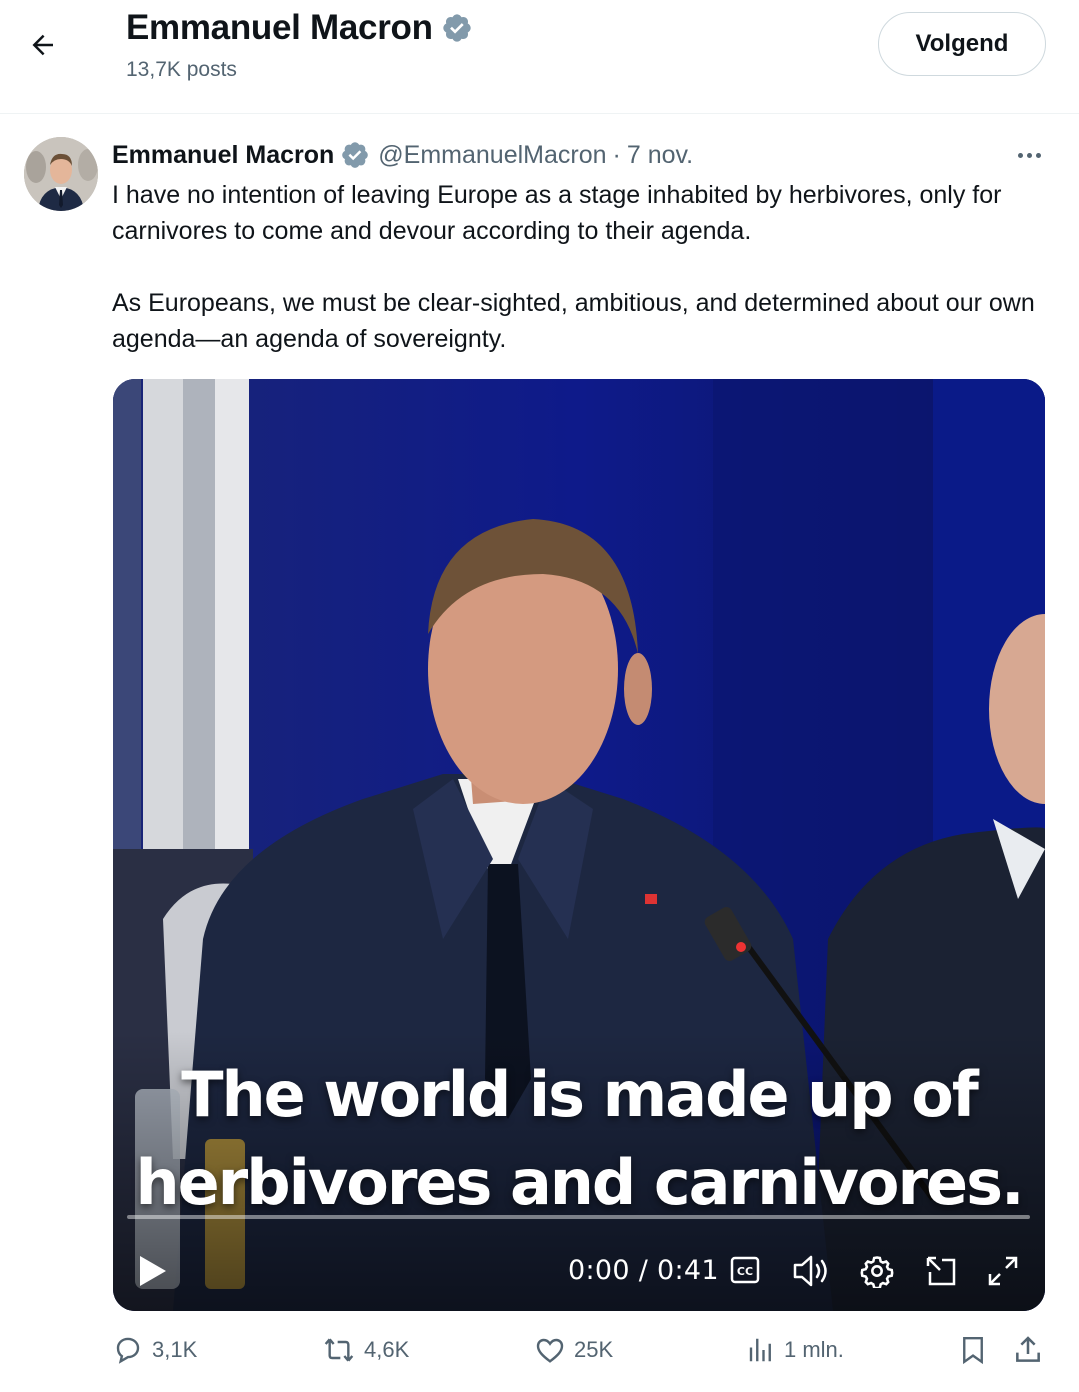  I want to click on pip-icon, so click(941, 1271).